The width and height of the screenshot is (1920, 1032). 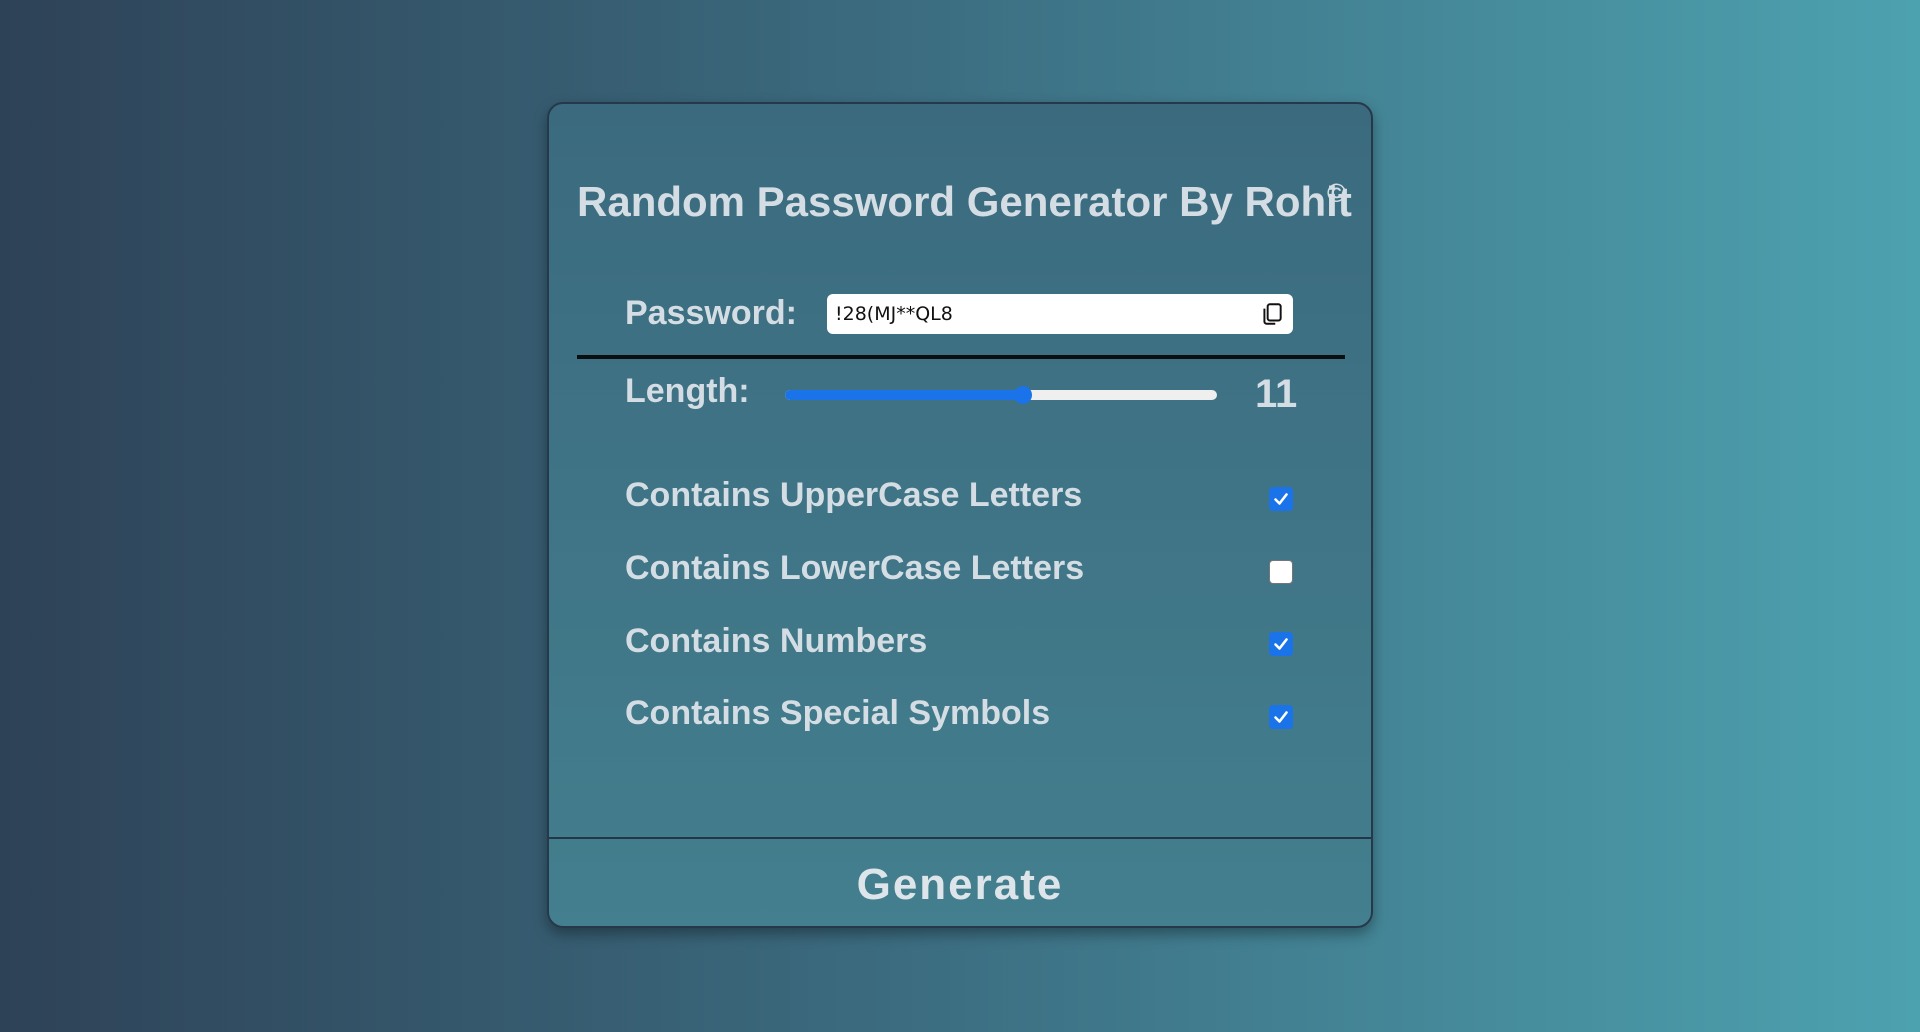 I want to click on option-label-symbols: Contains Special Symbols, so click(x=838, y=713).